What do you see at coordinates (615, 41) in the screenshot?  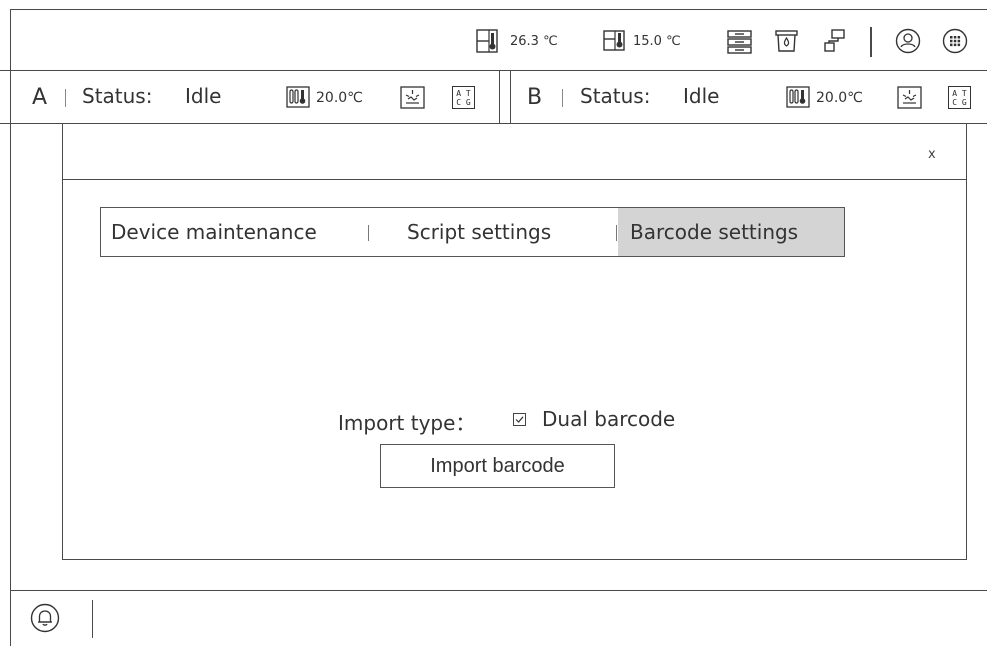 I see `fridge-icon` at bounding box center [615, 41].